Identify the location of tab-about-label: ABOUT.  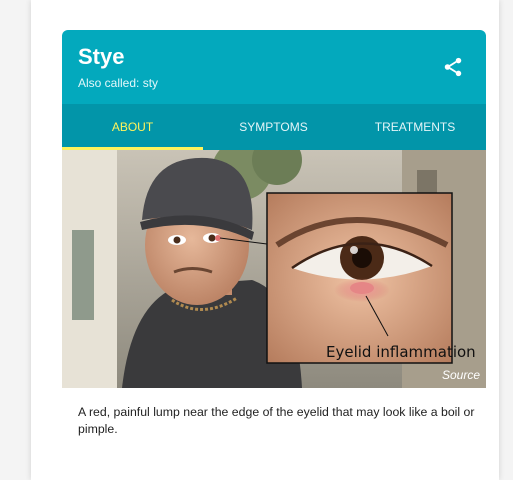
(132, 127).